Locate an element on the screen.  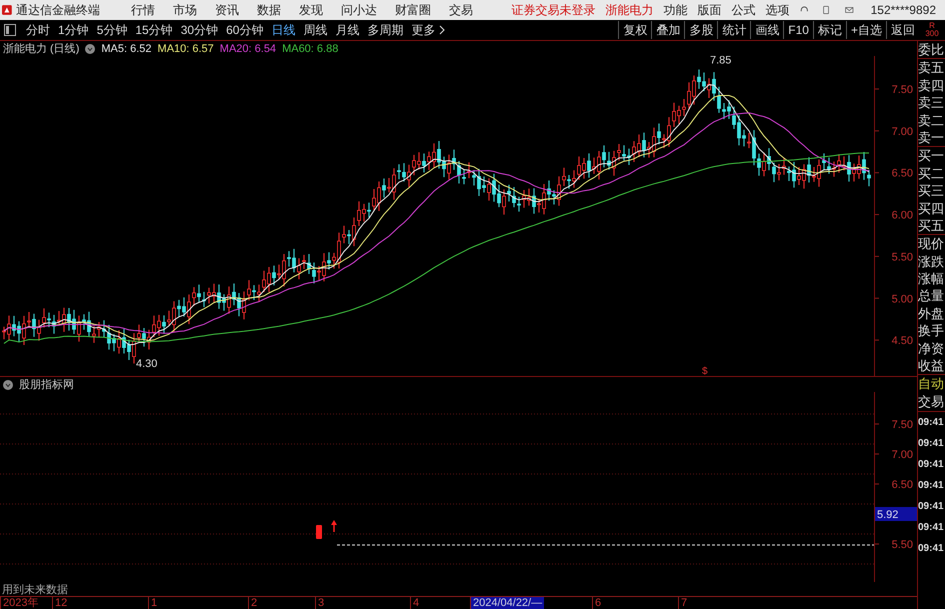
menu-item: 行情 is located at coordinates (143, 10).